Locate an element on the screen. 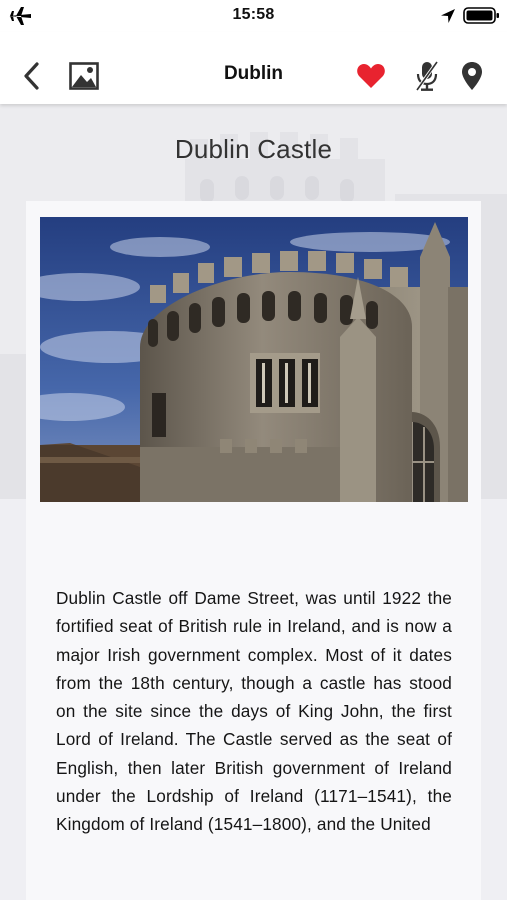  map-button is located at coordinates (472, 76).